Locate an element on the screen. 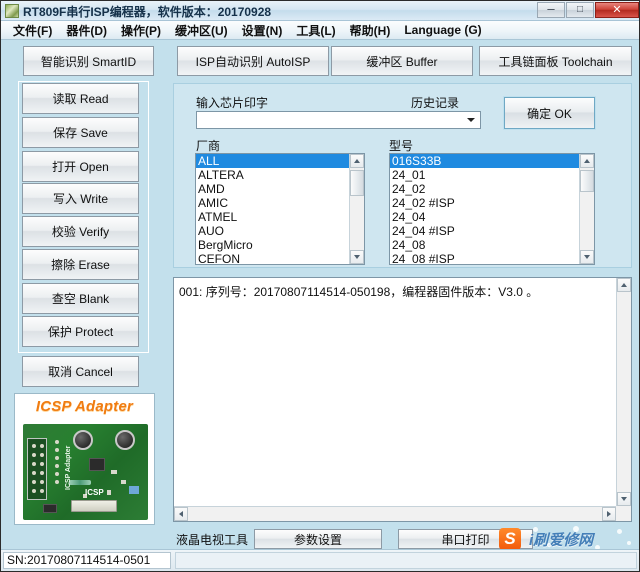 Image resolution: width=640 pixels, height=572 pixels. menu-settings: 设置(N) is located at coordinates (262, 30).